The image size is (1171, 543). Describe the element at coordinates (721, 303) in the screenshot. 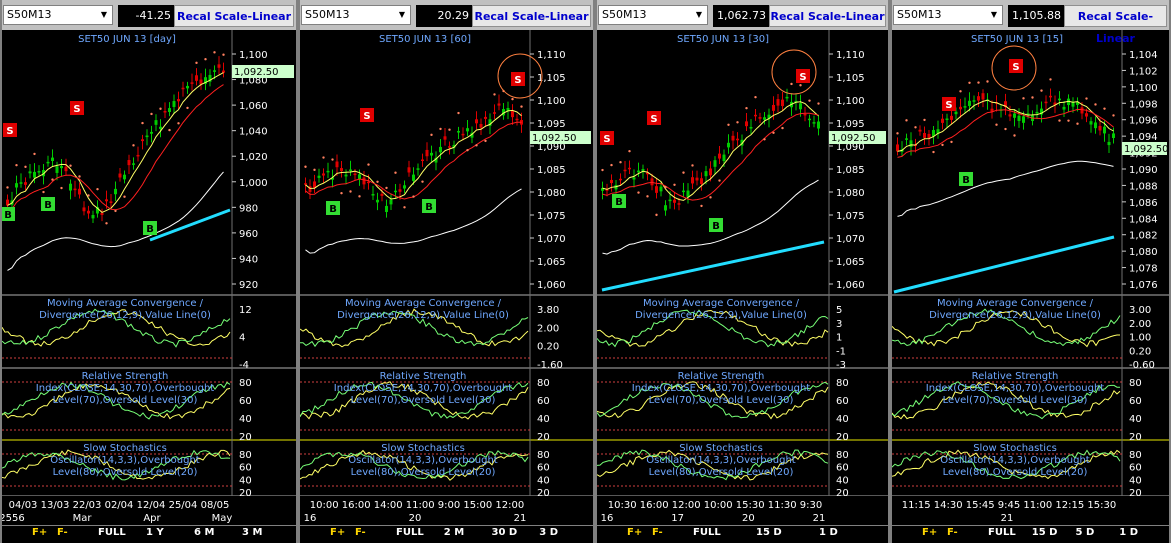

I see `macd-label: Moving Average Convergence /` at that location.